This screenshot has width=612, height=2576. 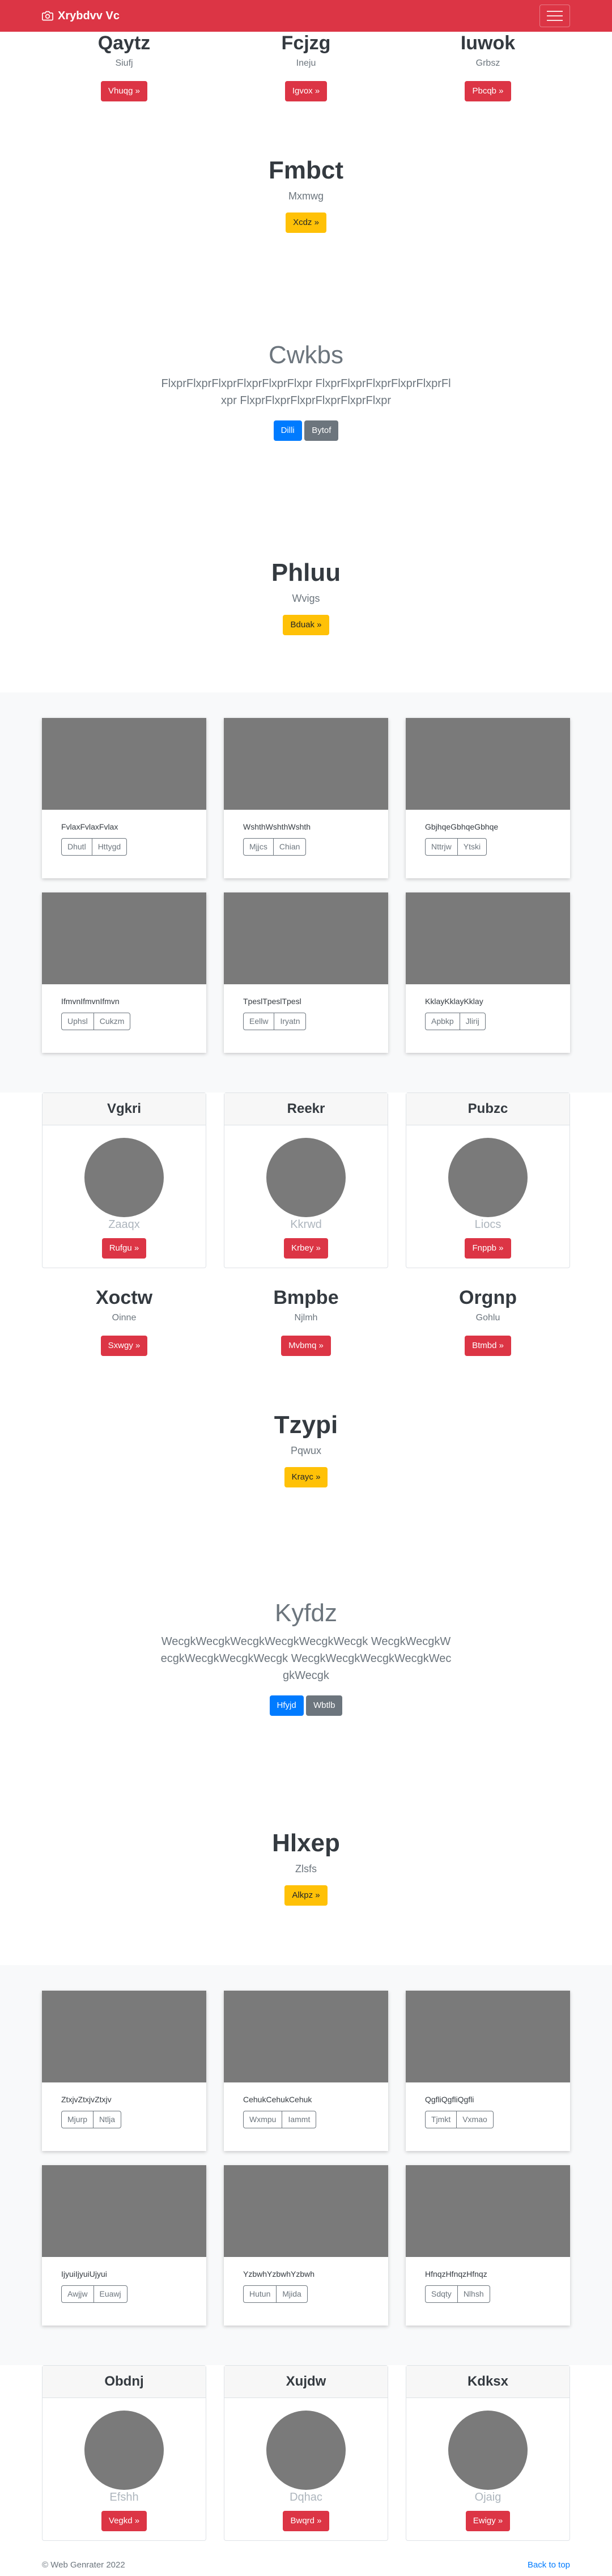 What do you see at coordinates (81, 16) in the screenshot?
I see `brand: Xrybdvv Vc` at bounding box center [81, 16].